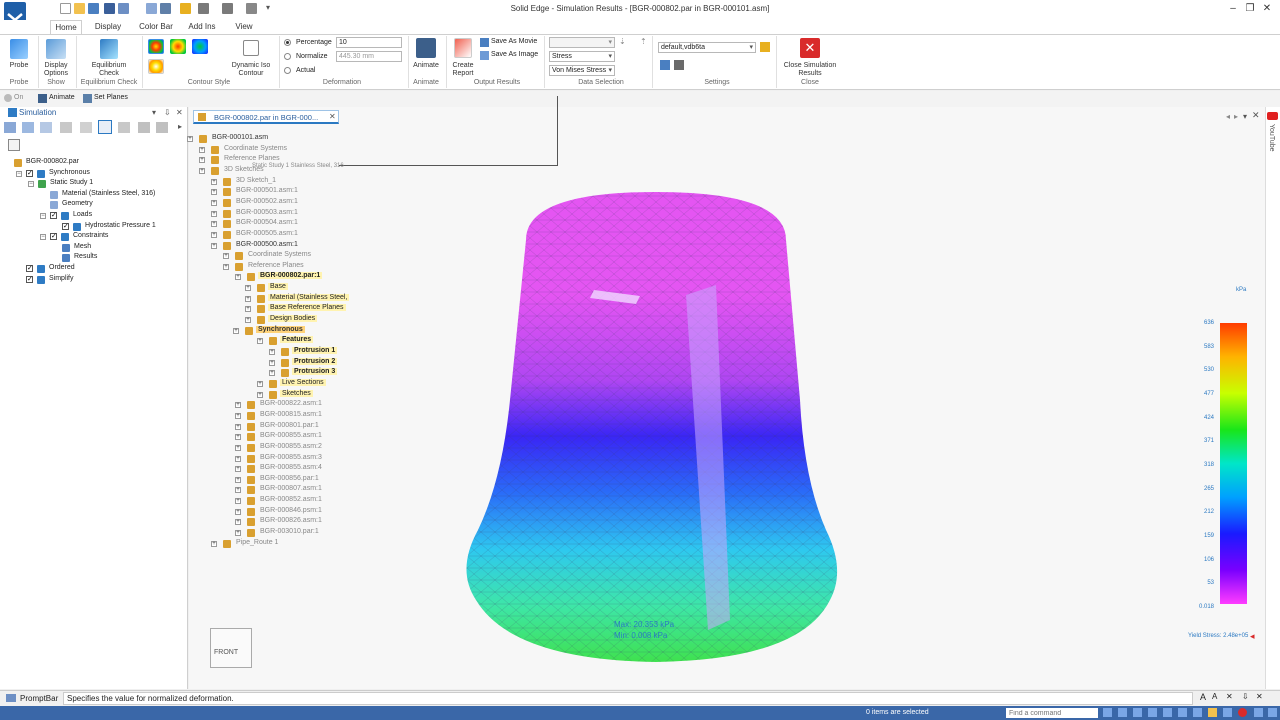 This screenshot has width=1280, height=720. I want to click on select-tool-icon, so click(251, 8).